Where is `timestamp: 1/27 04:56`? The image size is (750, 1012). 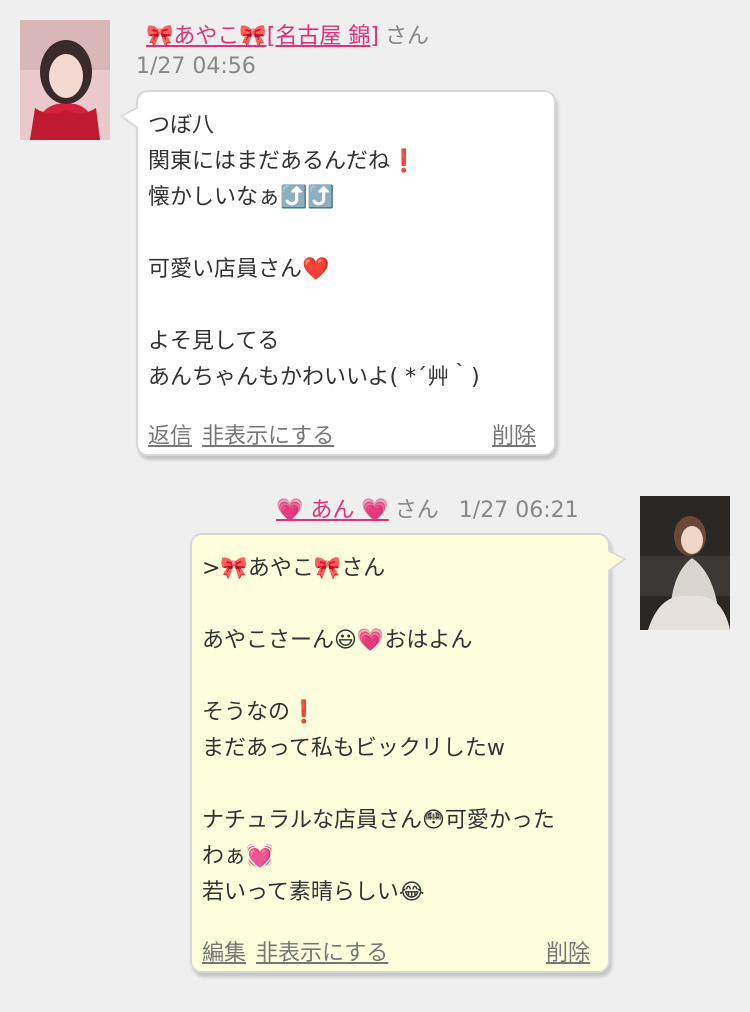
timestamp: 1/27 04:56 is located at coordinates (196, 66).